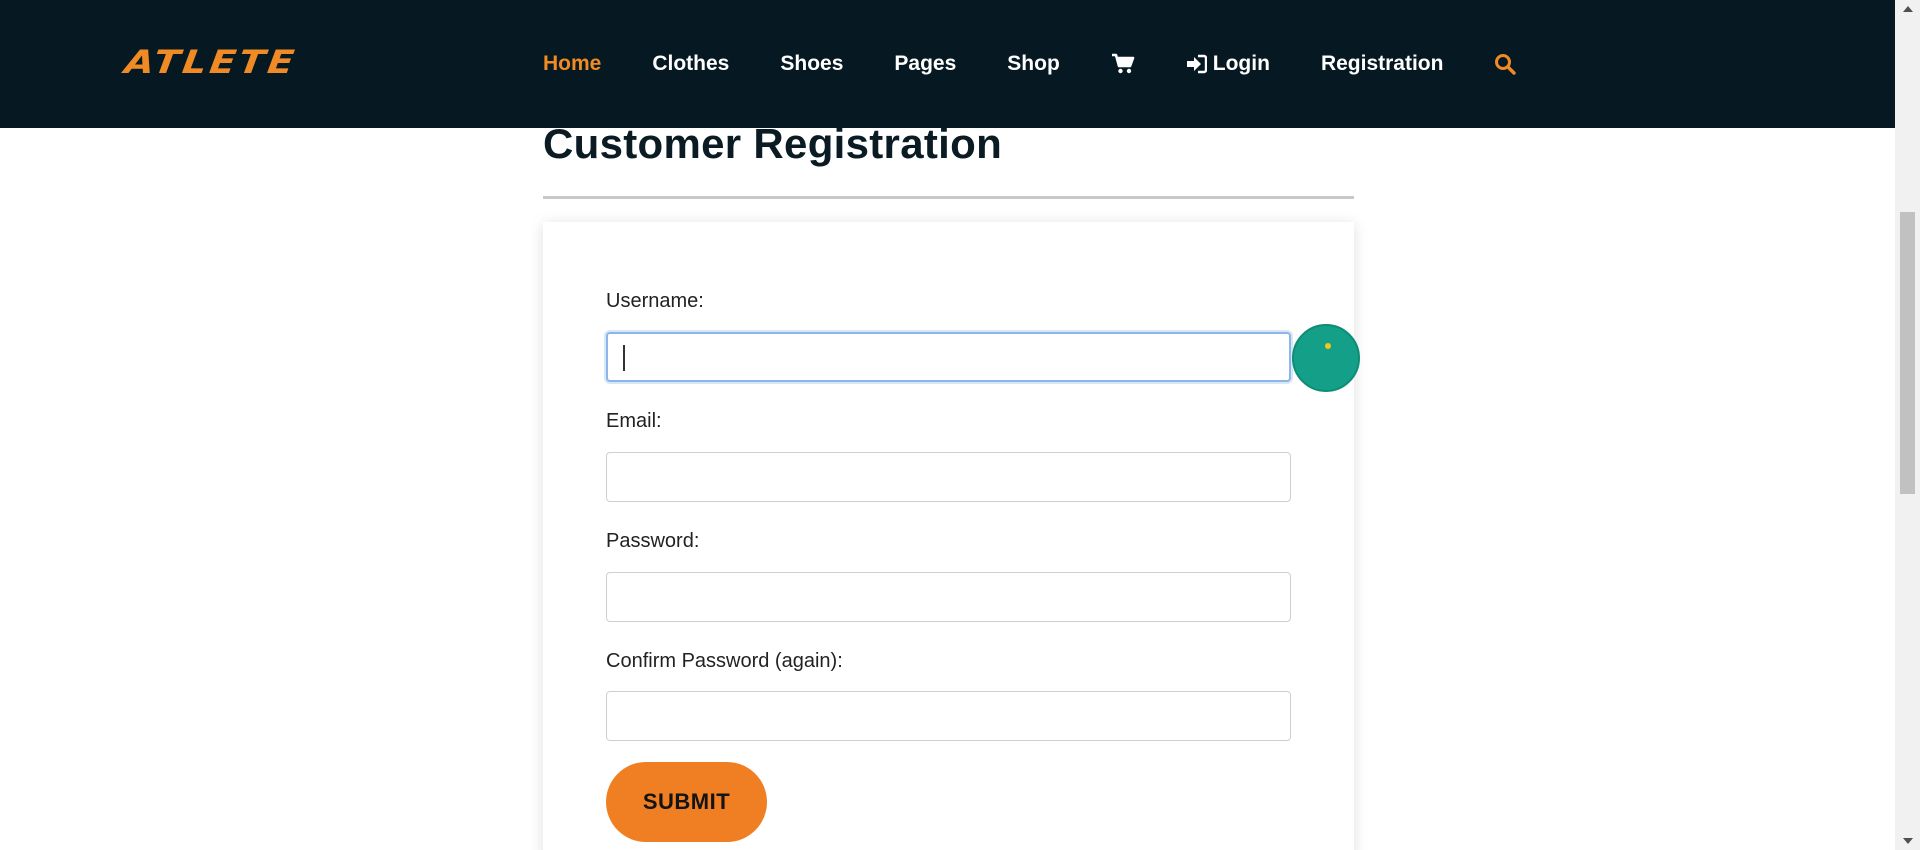 This screenshot has width=1920, height=850. What do you see at coordinates (773, 143) in the screenshot?
I see `page-title: Customer Registration` at bounding box center [773, 143].